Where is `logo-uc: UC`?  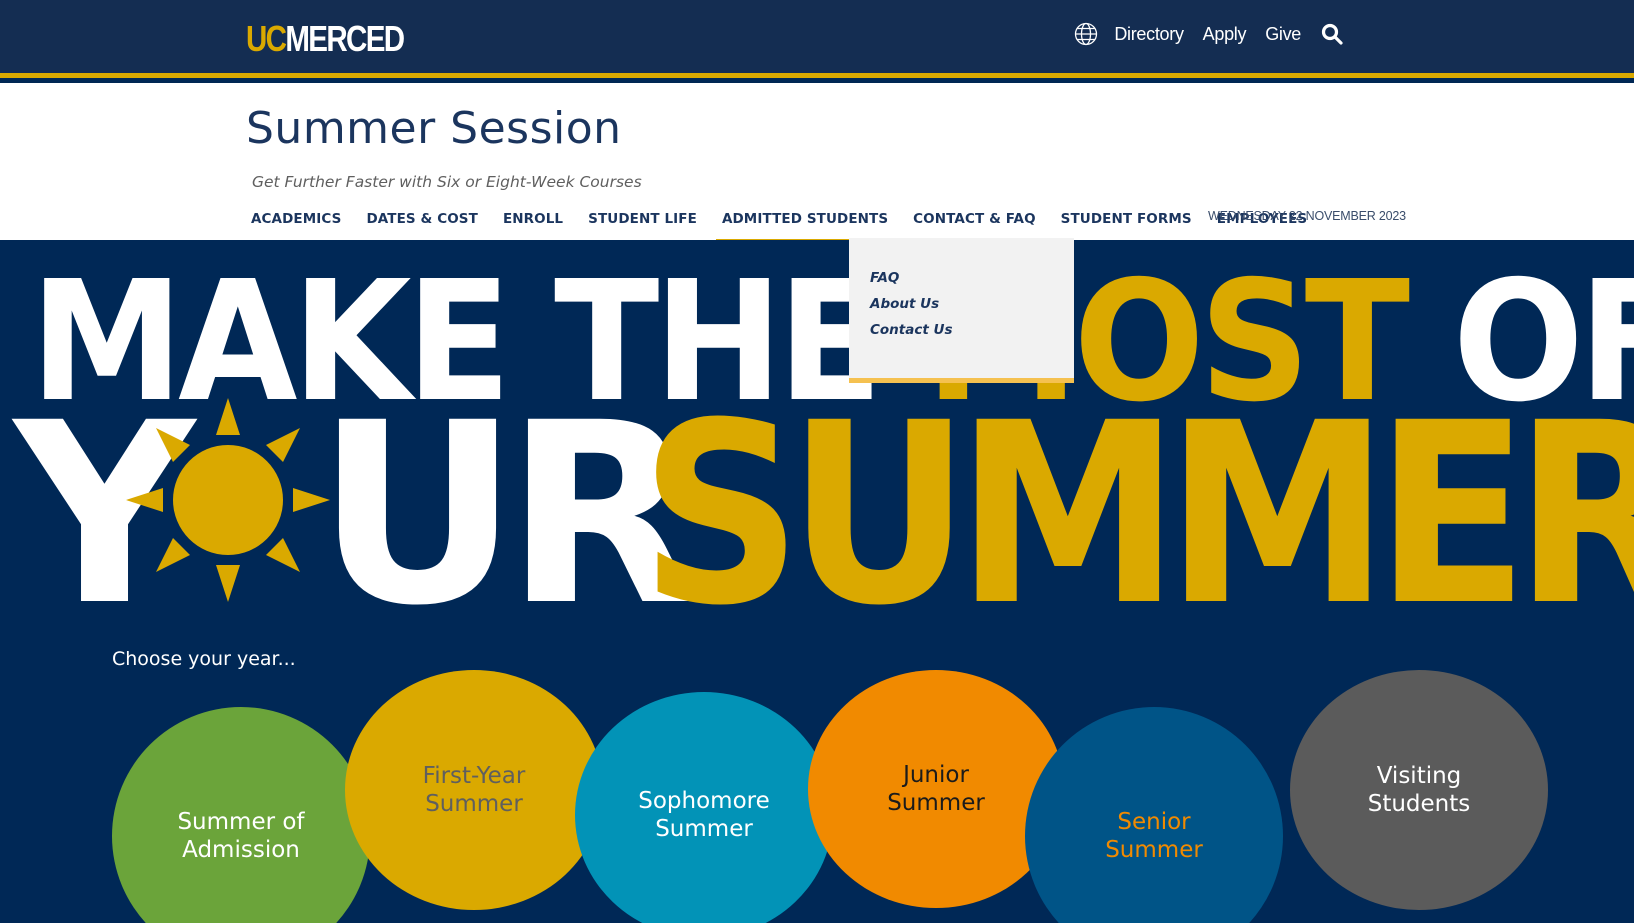
logo-uc: UC is located at coordinates (266, 38).